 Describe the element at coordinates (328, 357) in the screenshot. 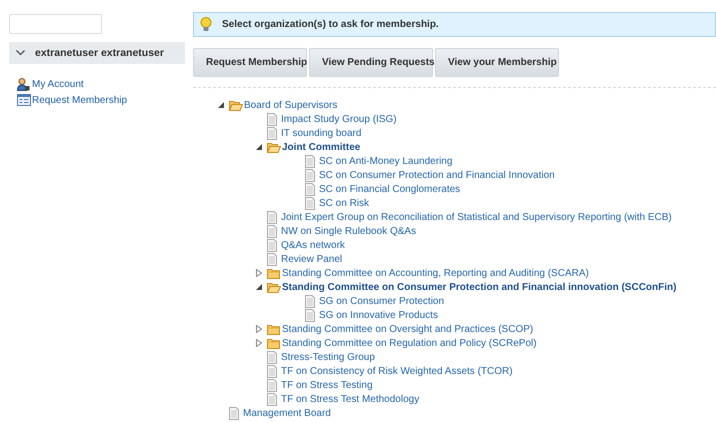

I see `tree-node: Stress-Testing Group` at that location.